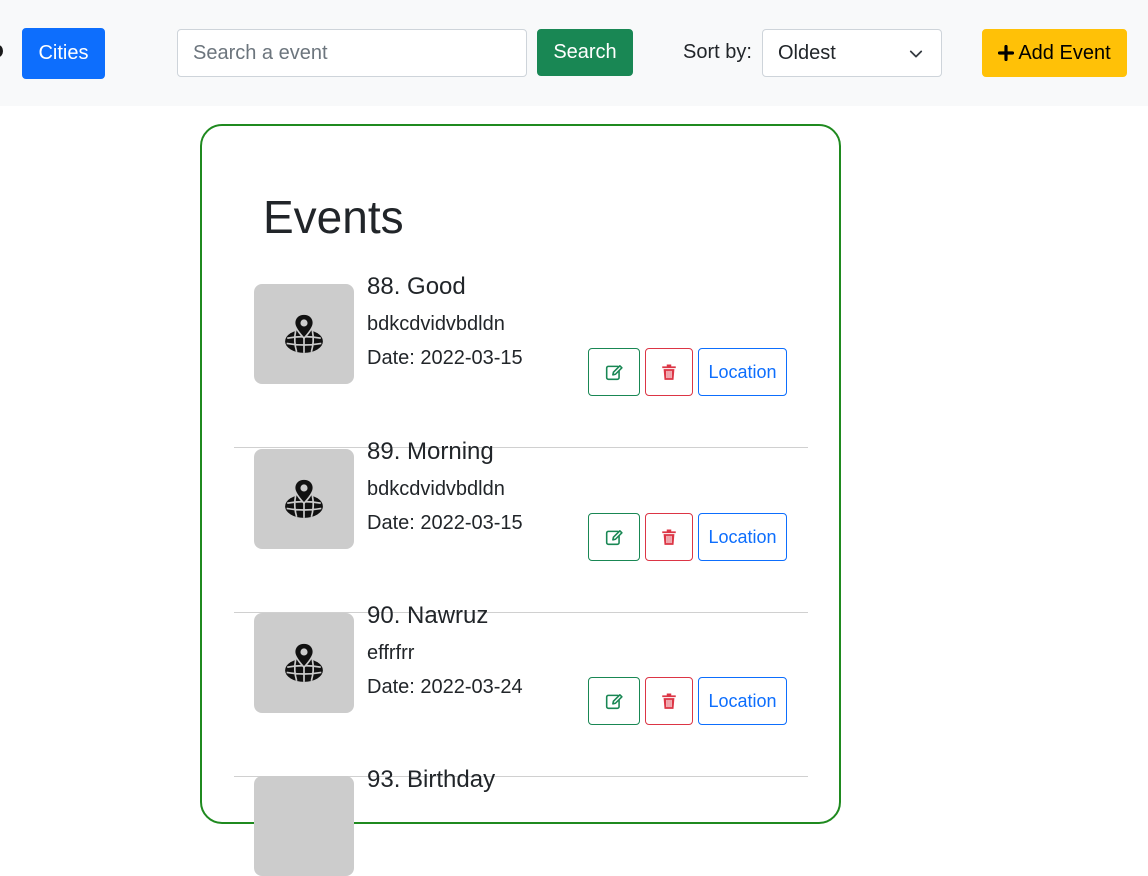  What do you see at coordinates (585, 52) in the screenshot?
I see `search-button: Search` at bounding box center [585, 52].